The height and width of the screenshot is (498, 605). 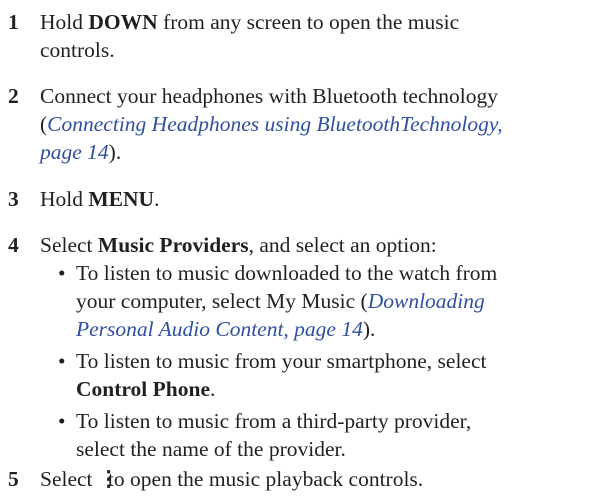 I want to click on step-text-post: to open the music playback controls., so click(x=265, y=479).